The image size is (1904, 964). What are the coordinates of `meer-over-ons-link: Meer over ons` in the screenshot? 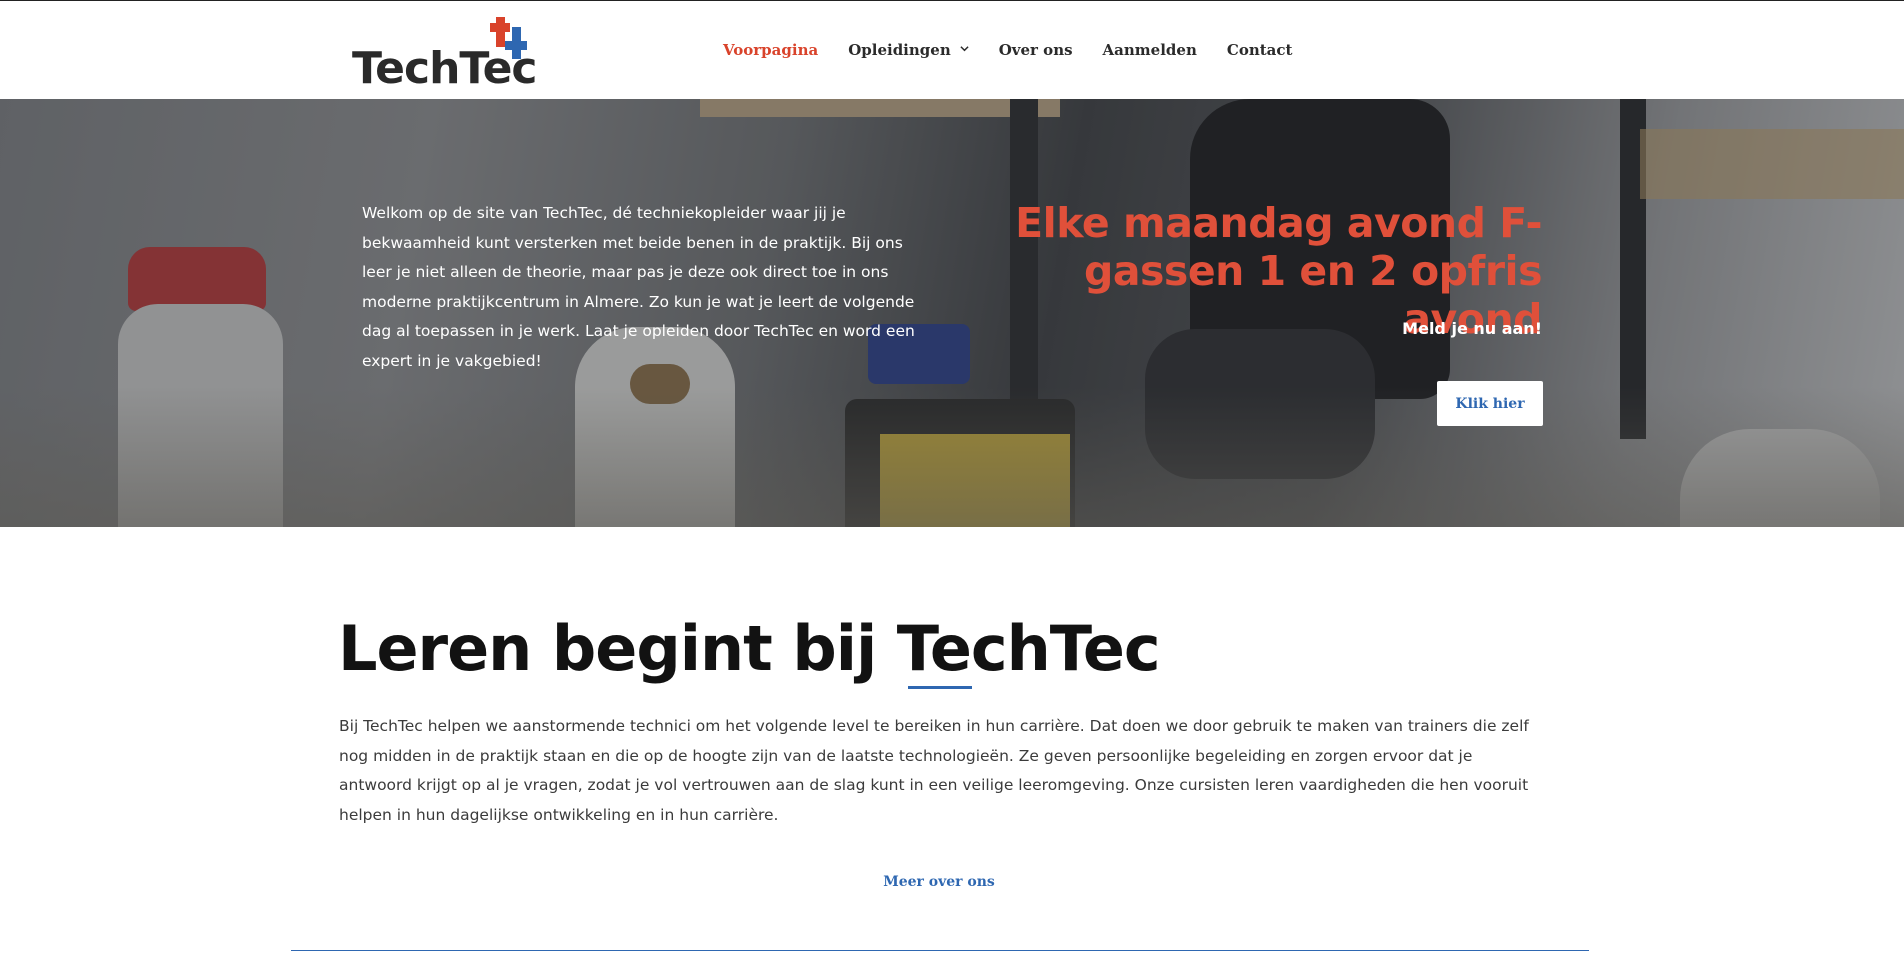 It's located at (939, 882).